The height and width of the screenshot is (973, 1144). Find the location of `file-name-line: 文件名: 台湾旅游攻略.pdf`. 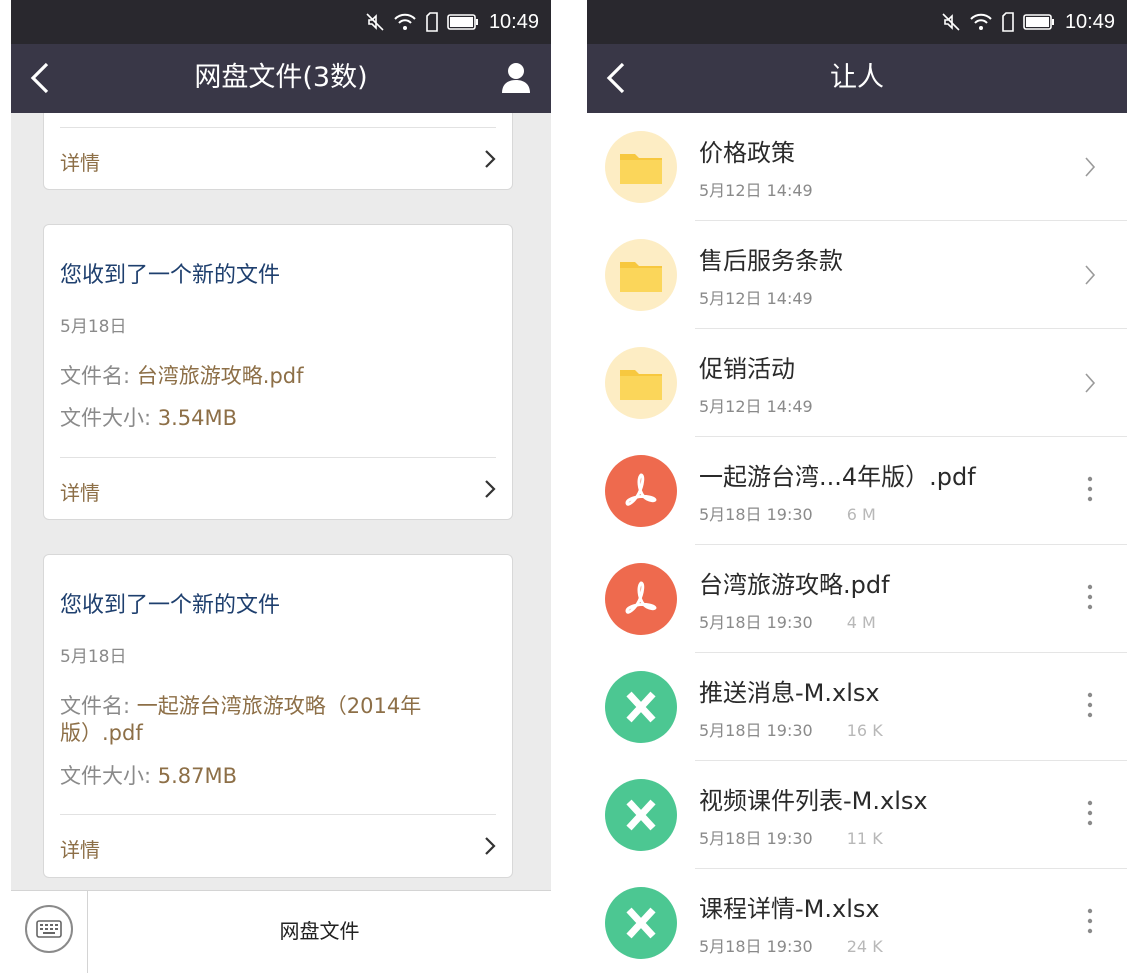

file-name-line: 文件名: 台湾旅游攻略.pdf is located at coordinates (278, 376).